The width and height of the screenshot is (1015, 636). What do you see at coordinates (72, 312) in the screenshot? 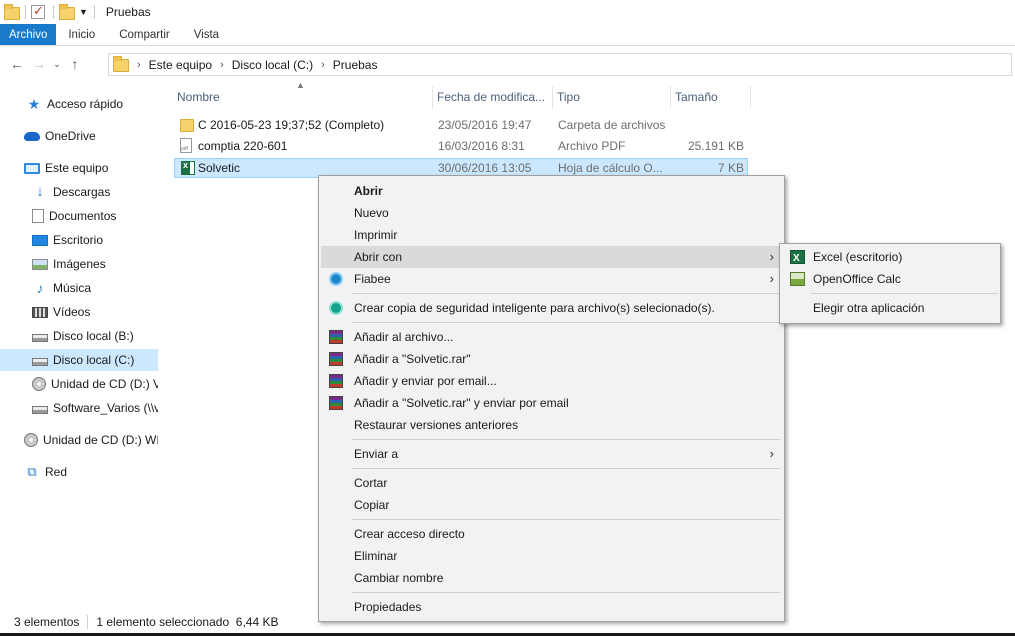
I see `sidebar-item-label: Vídeos` at bounding box center [72, 312].